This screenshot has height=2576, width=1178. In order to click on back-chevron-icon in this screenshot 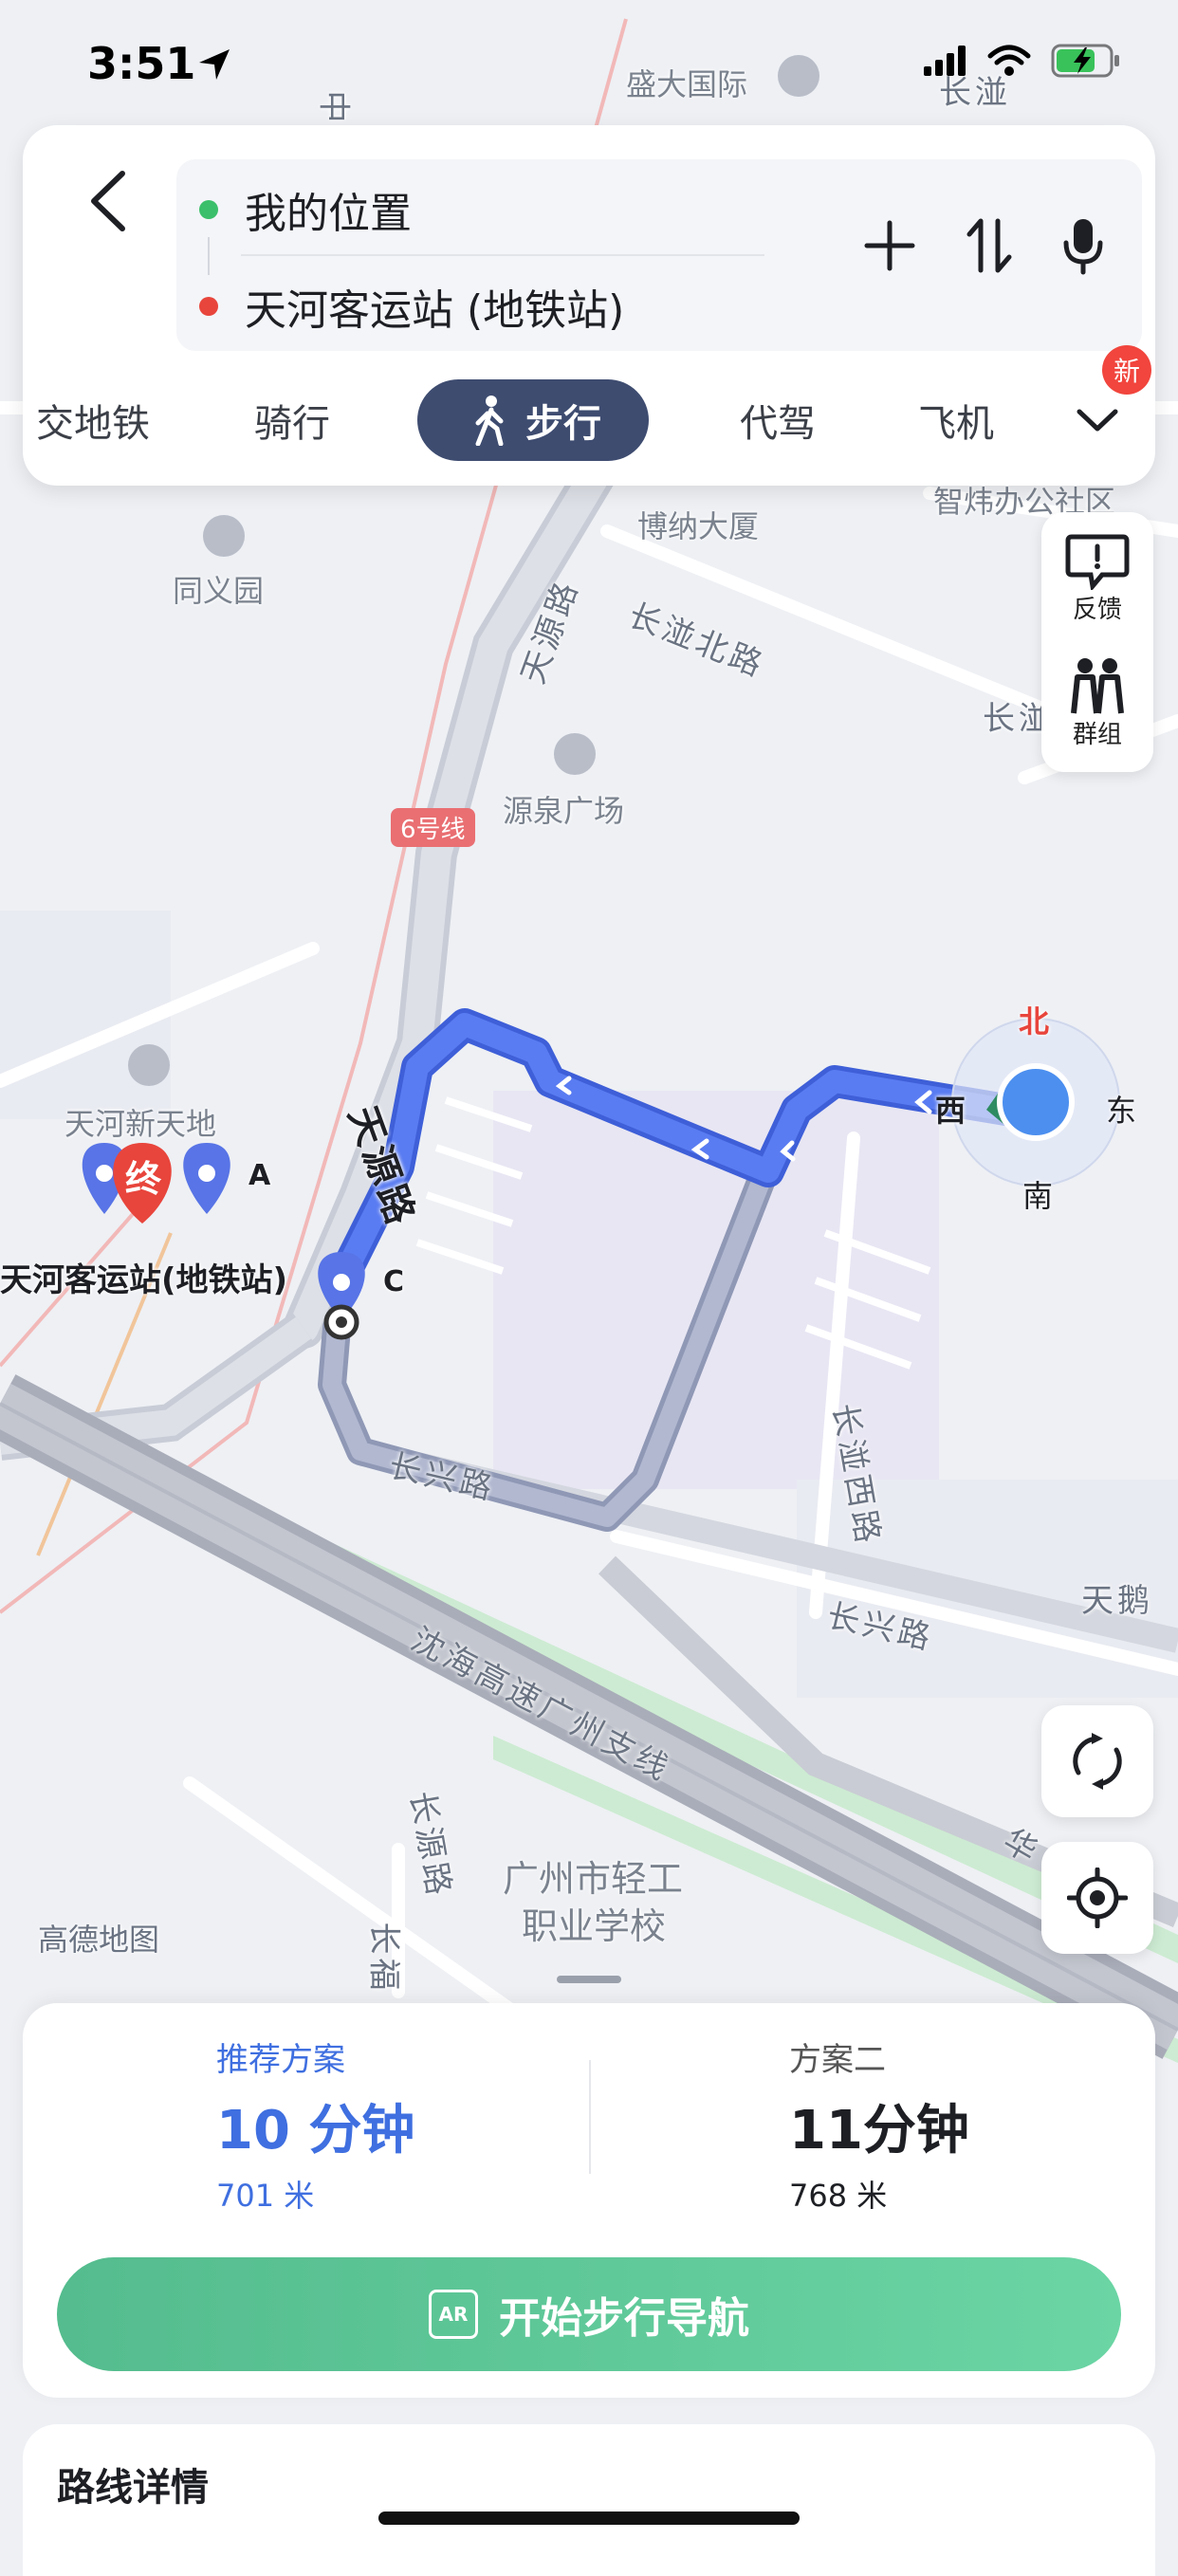, I will do `click(108, 201)`.